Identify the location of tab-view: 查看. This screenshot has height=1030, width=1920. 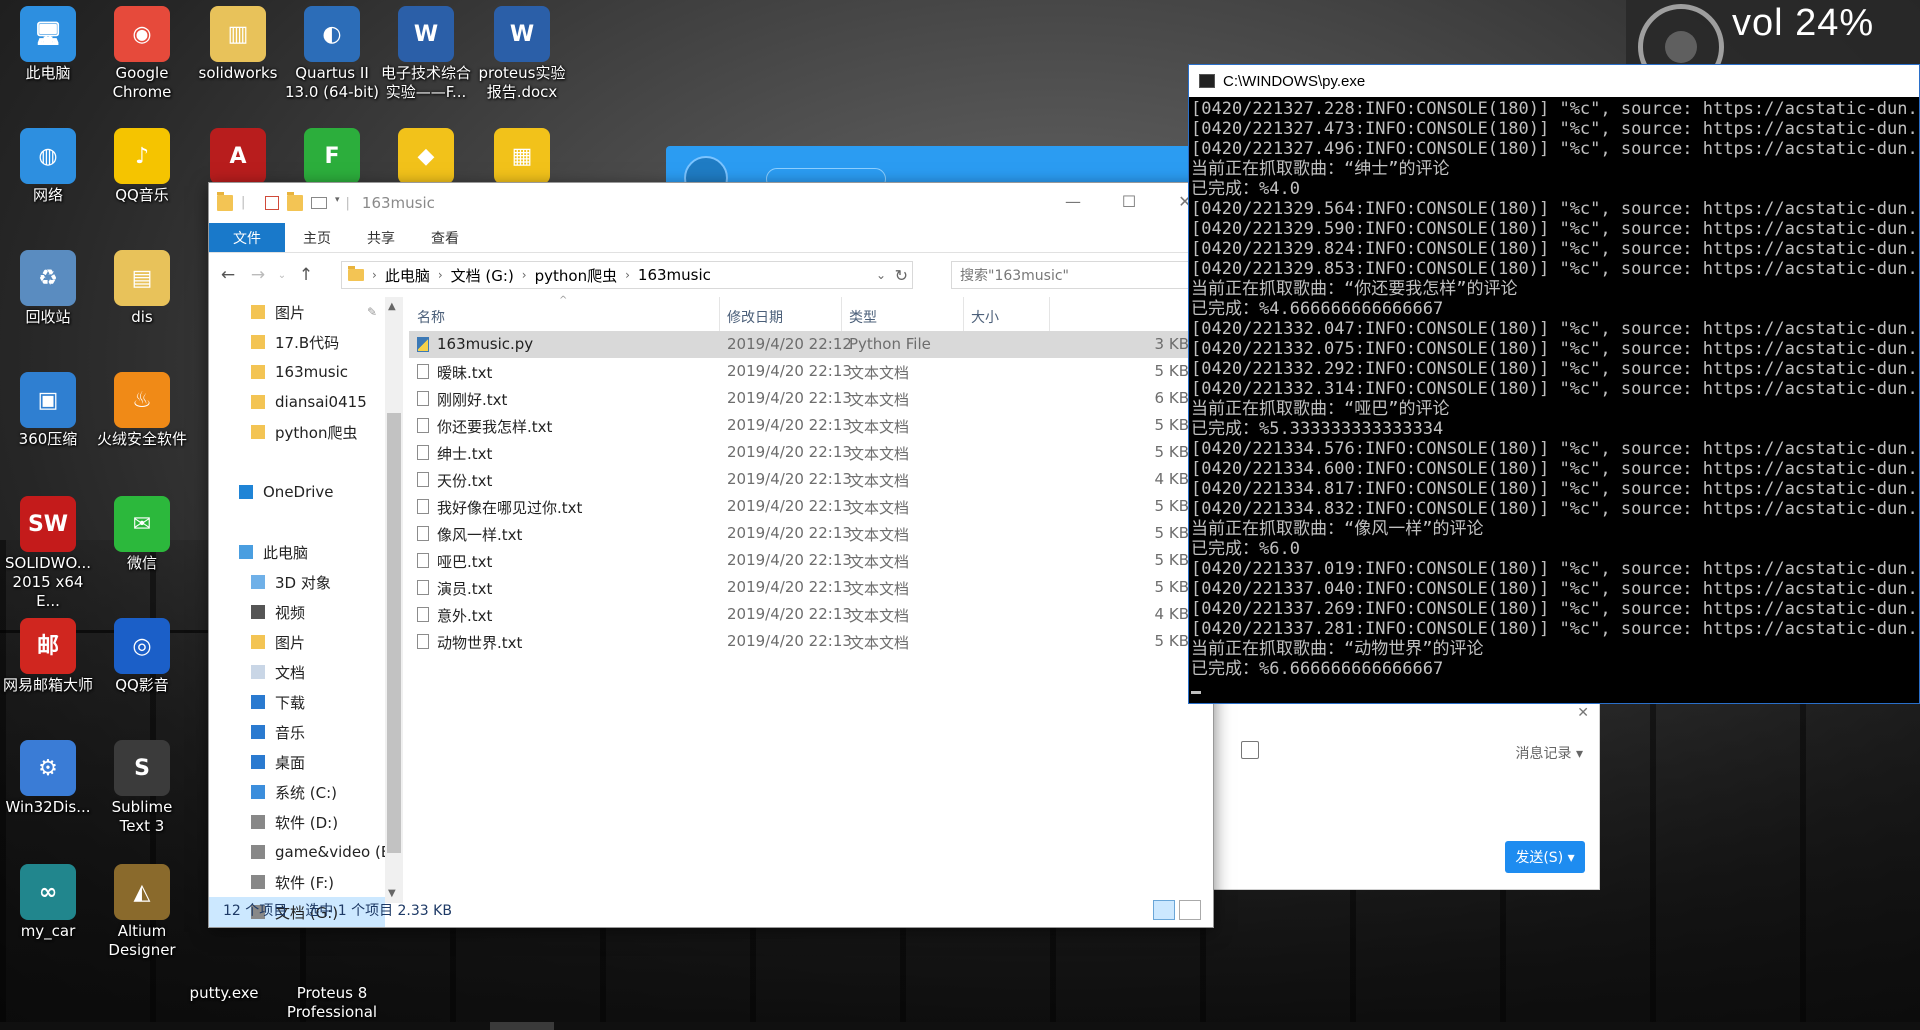
(445, 237).